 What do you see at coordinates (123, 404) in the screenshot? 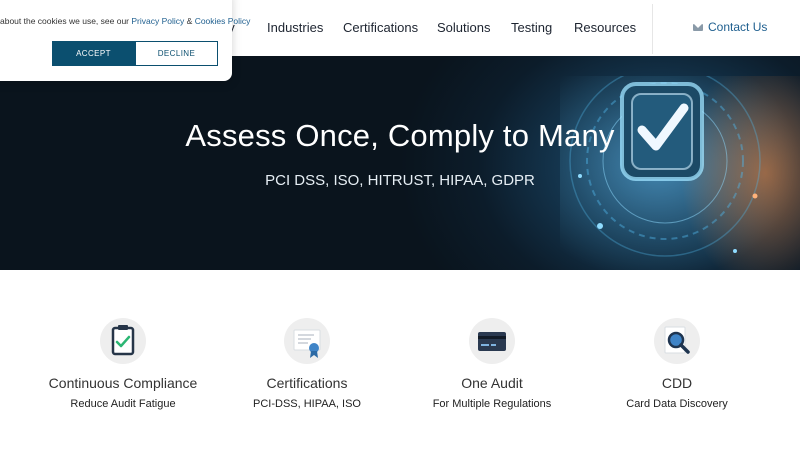
I see `feature-subtitle: Reduce Audit Fatigue` at bounding box center [123, 404].